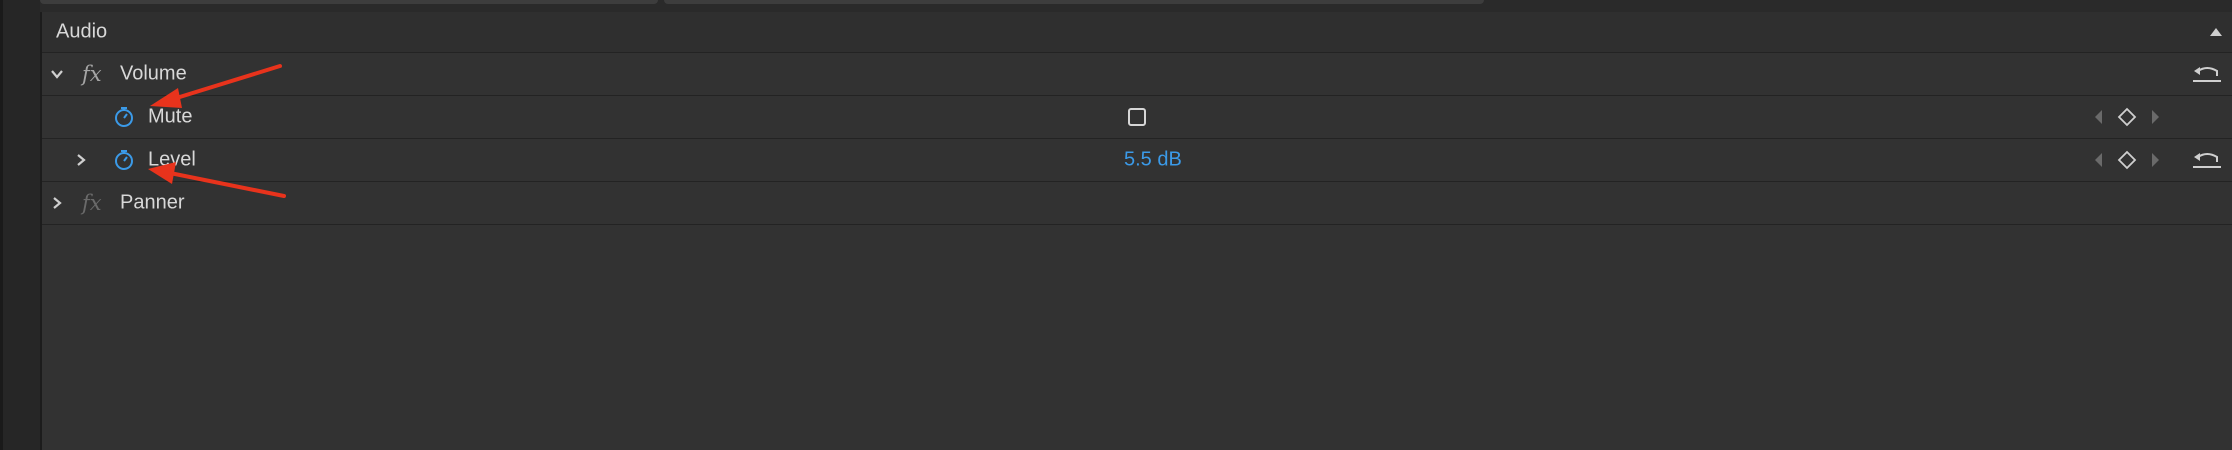 The width and height of the screenshot is (2232, 450). I want to click on effect-row-volume: fx Volume, so click(1137, 74).